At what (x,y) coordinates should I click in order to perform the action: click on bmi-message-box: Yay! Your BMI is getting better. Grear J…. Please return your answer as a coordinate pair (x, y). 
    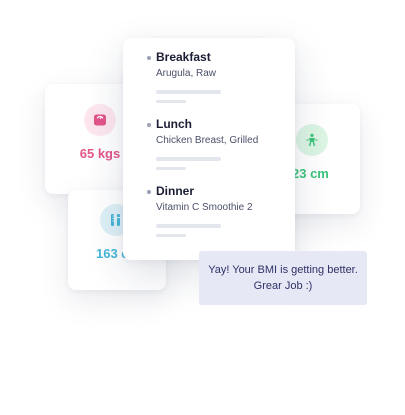
    Looking at the image, I should click on (283, 278).